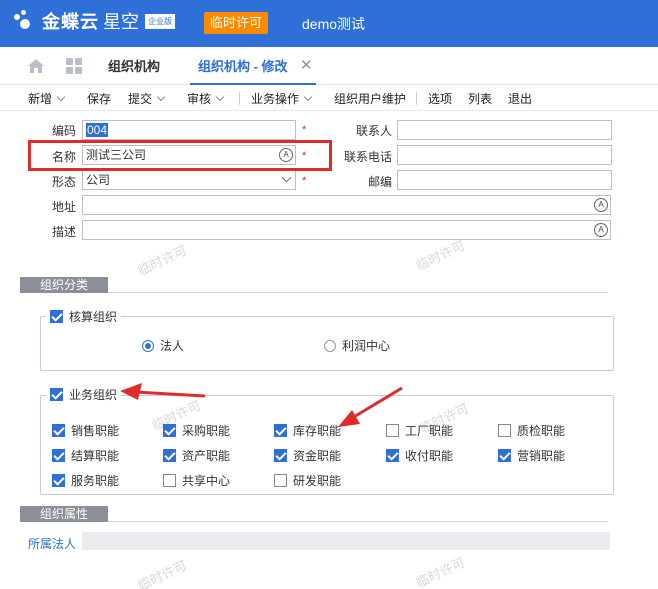  I want to click on function-label: 资金职能, so click(317, 456).